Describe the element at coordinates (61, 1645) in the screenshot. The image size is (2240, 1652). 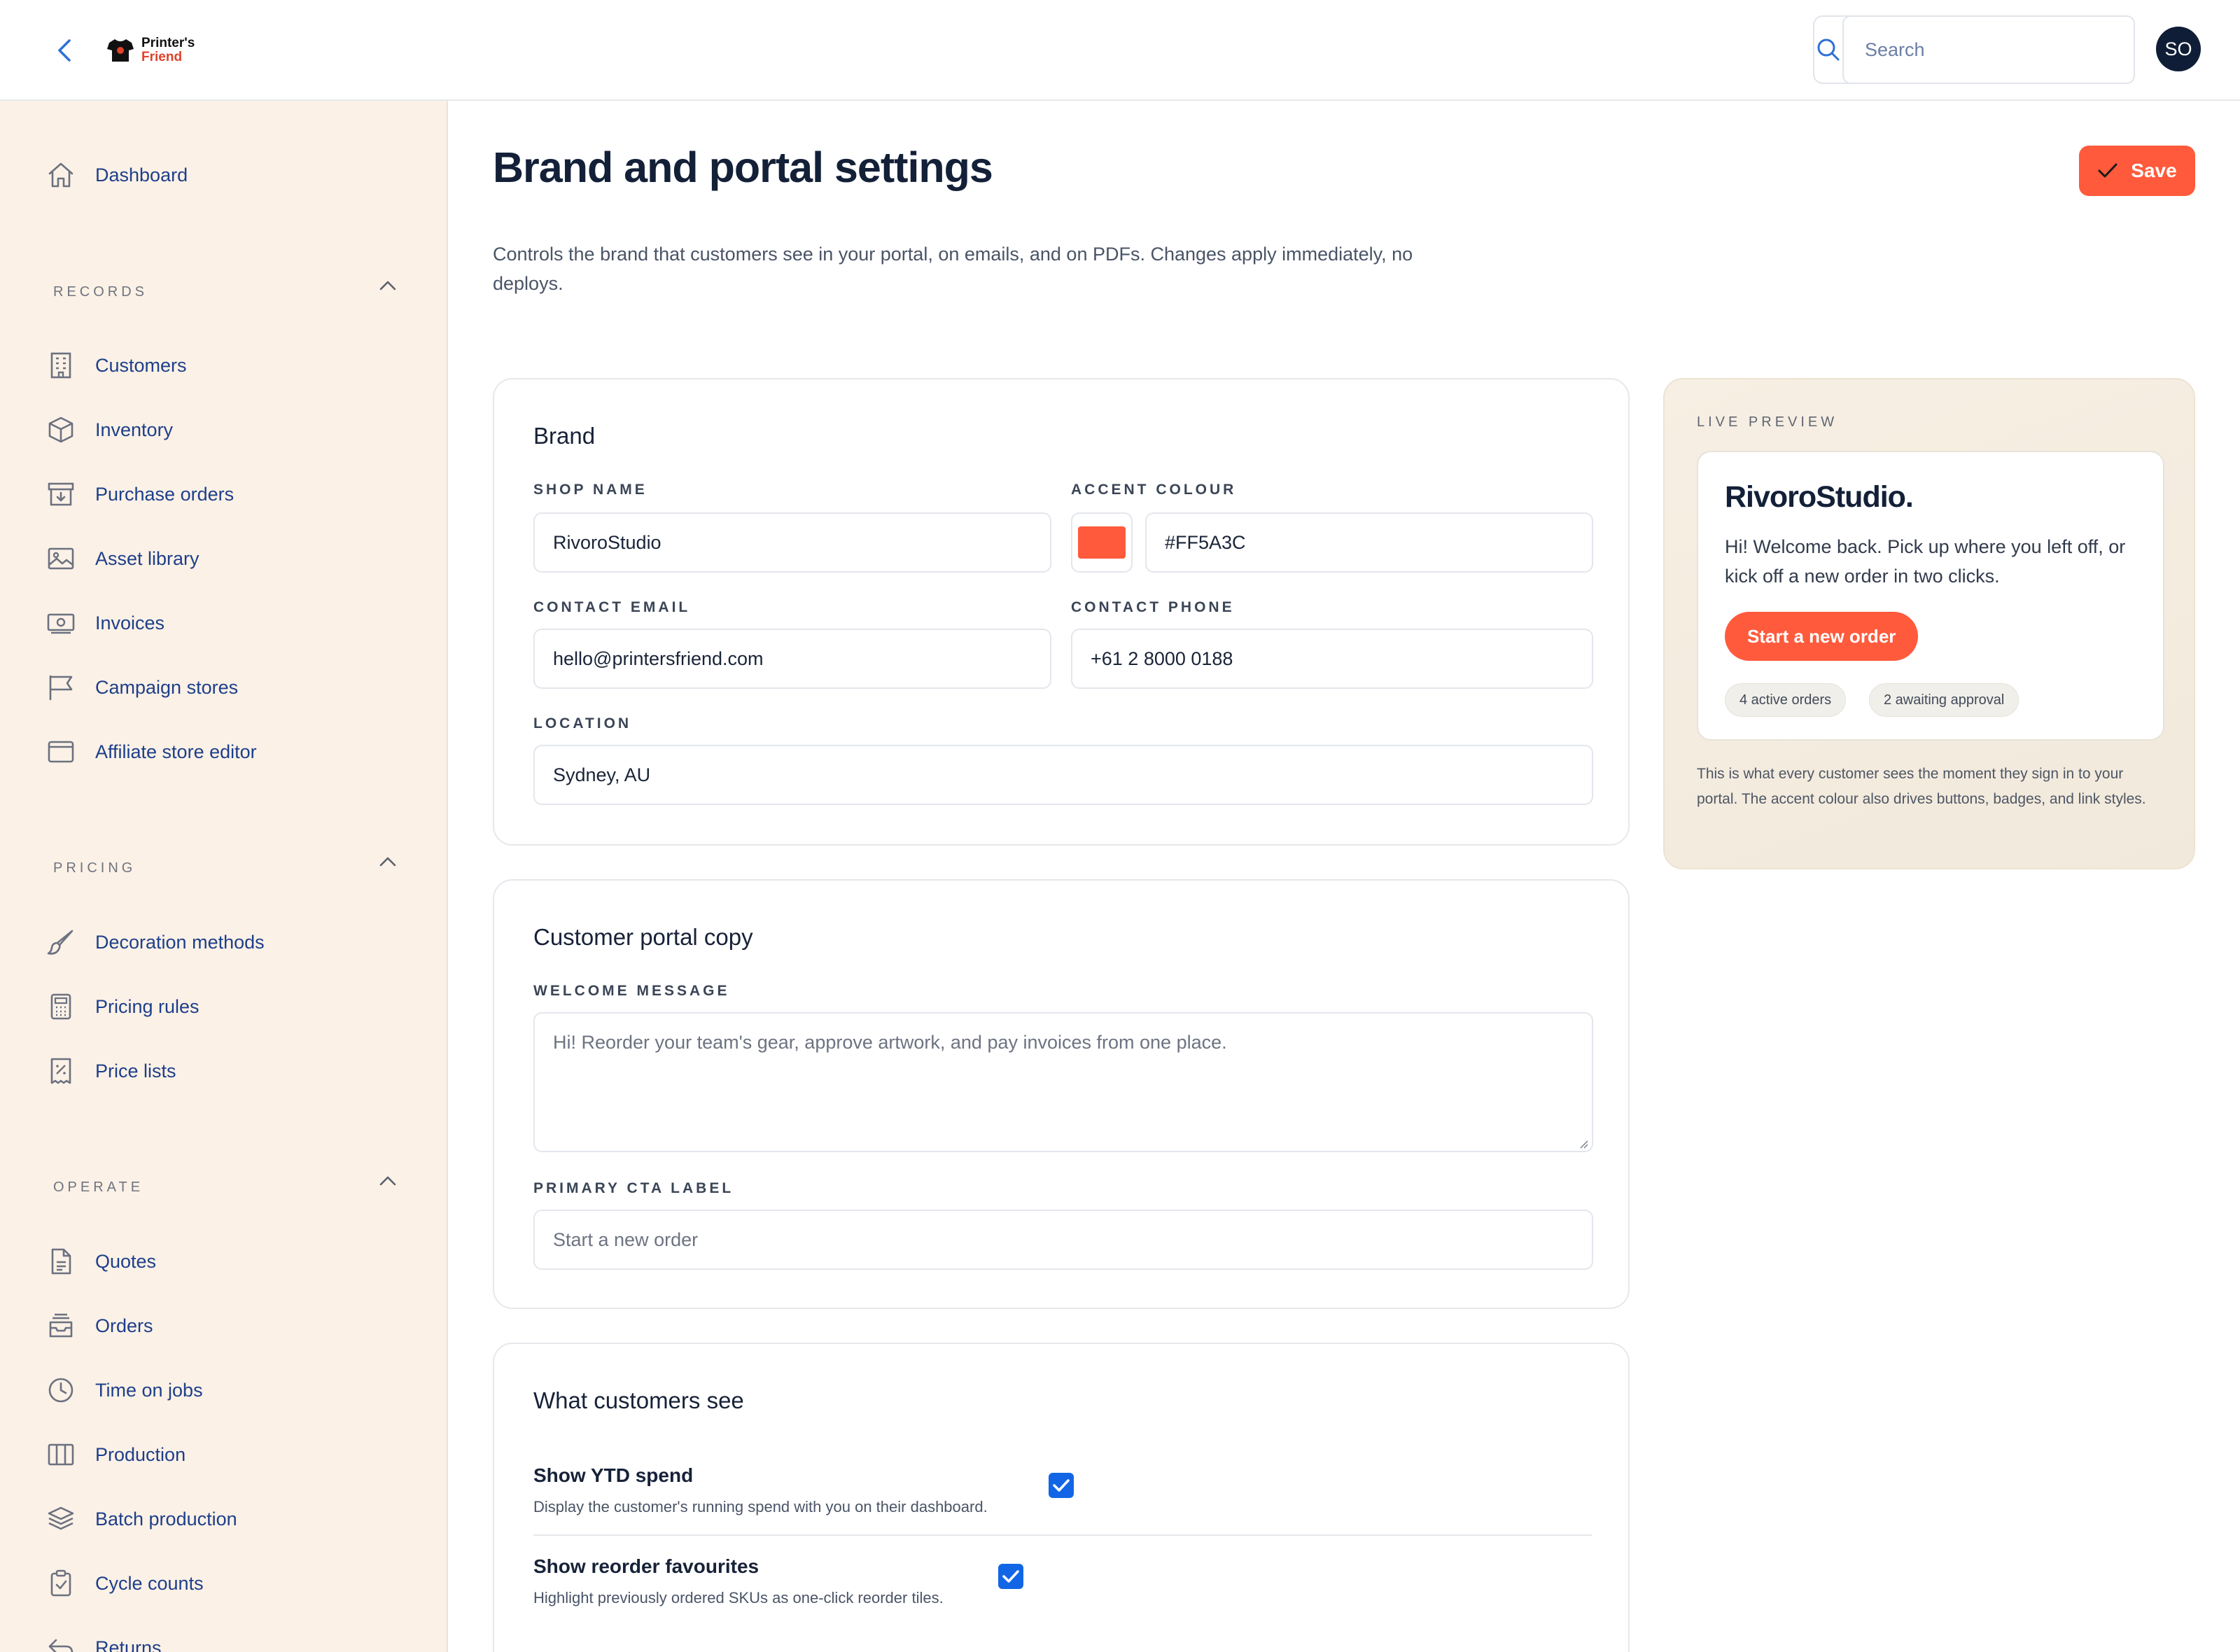
I see `return-arrow-icon` at that location.